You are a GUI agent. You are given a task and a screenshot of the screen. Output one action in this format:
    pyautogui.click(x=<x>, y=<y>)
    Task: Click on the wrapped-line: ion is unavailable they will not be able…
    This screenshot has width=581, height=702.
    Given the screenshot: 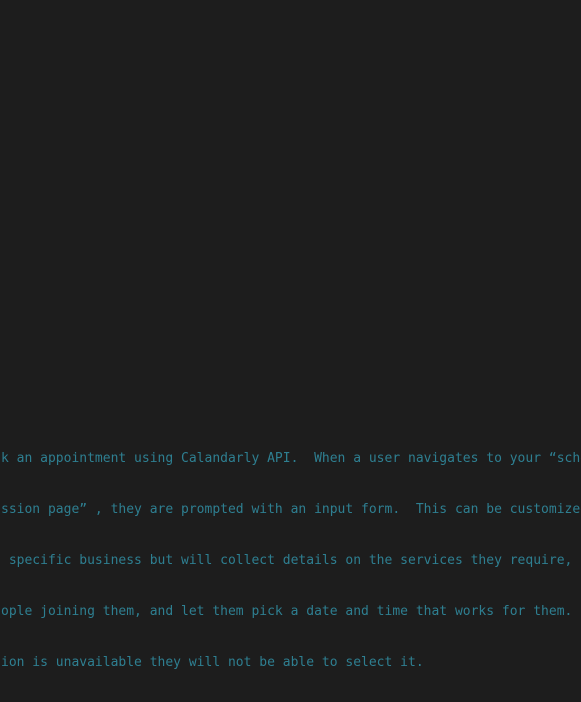 What is the action you would take?
    pyautogui.click(x=212, y=662)
    